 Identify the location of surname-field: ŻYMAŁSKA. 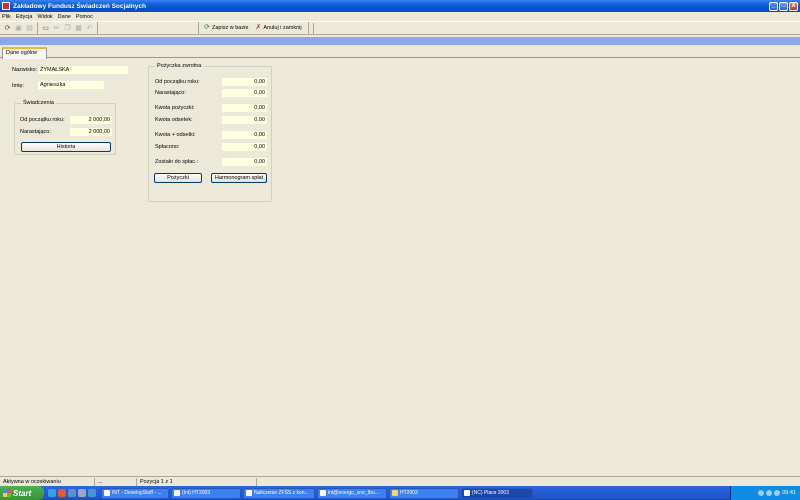
(83, 70).